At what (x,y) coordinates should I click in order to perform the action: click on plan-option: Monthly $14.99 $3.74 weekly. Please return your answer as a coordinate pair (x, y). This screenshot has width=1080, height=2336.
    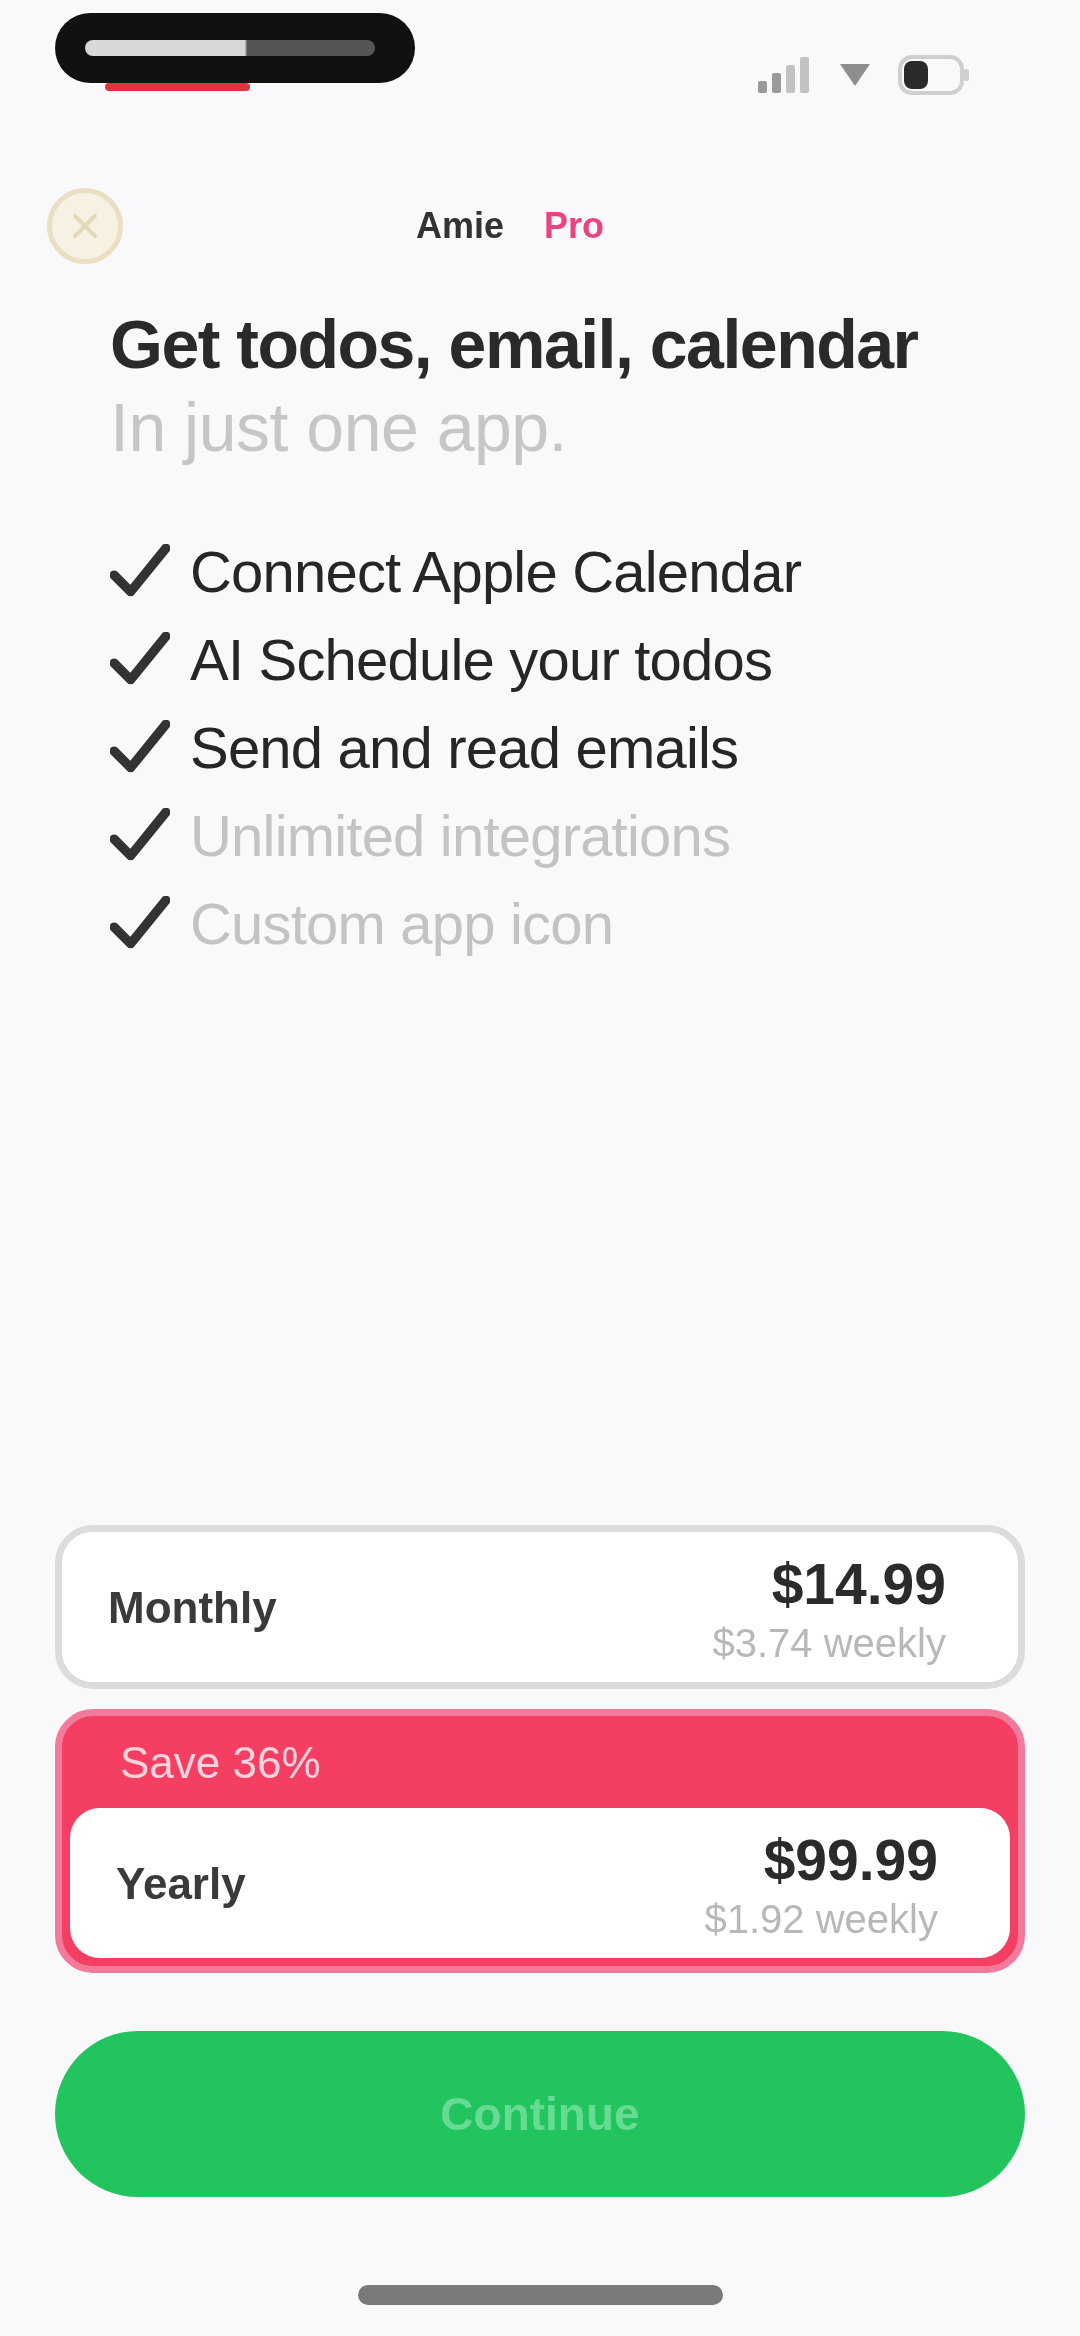
    Looking at the image, I should click on (540, 1607).